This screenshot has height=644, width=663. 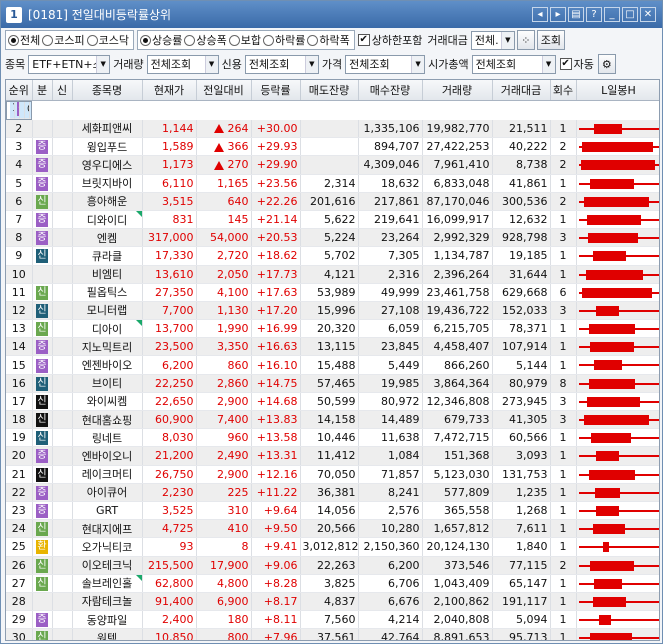 What do you see at coordinates (107, 220) in the screenshot?
I see `stock-name-cell: 디와이디` at bounding box center [107, 220].